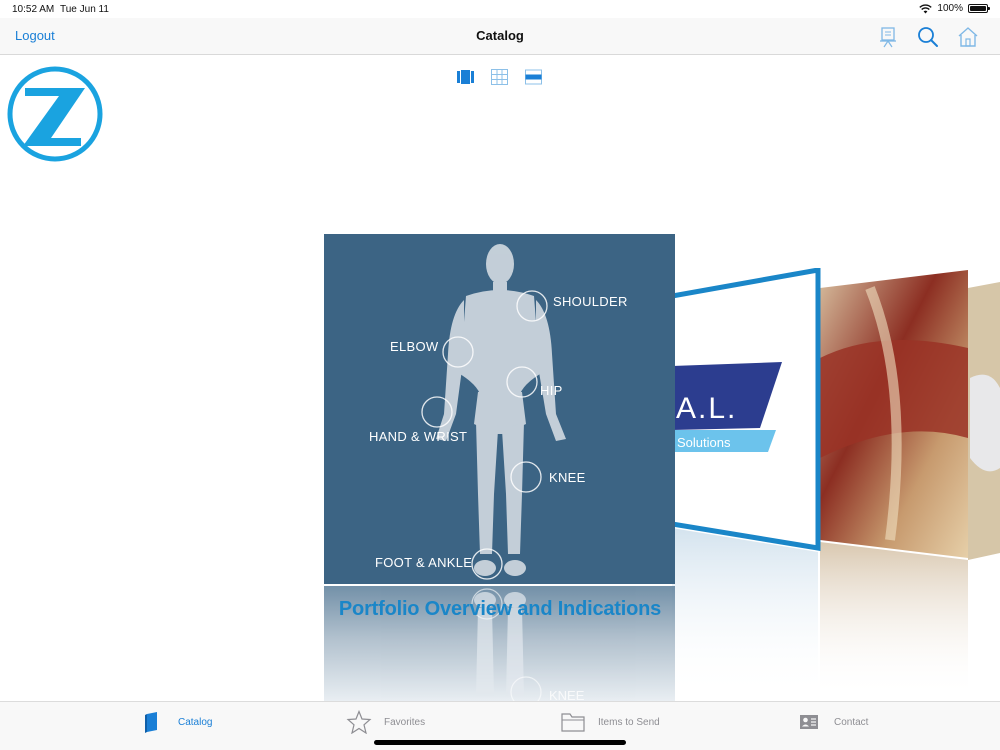 The image size is (1000, 750). Describe the element at coordinates (979, 8) in the screenshot. I see `battery-icon` at that location.